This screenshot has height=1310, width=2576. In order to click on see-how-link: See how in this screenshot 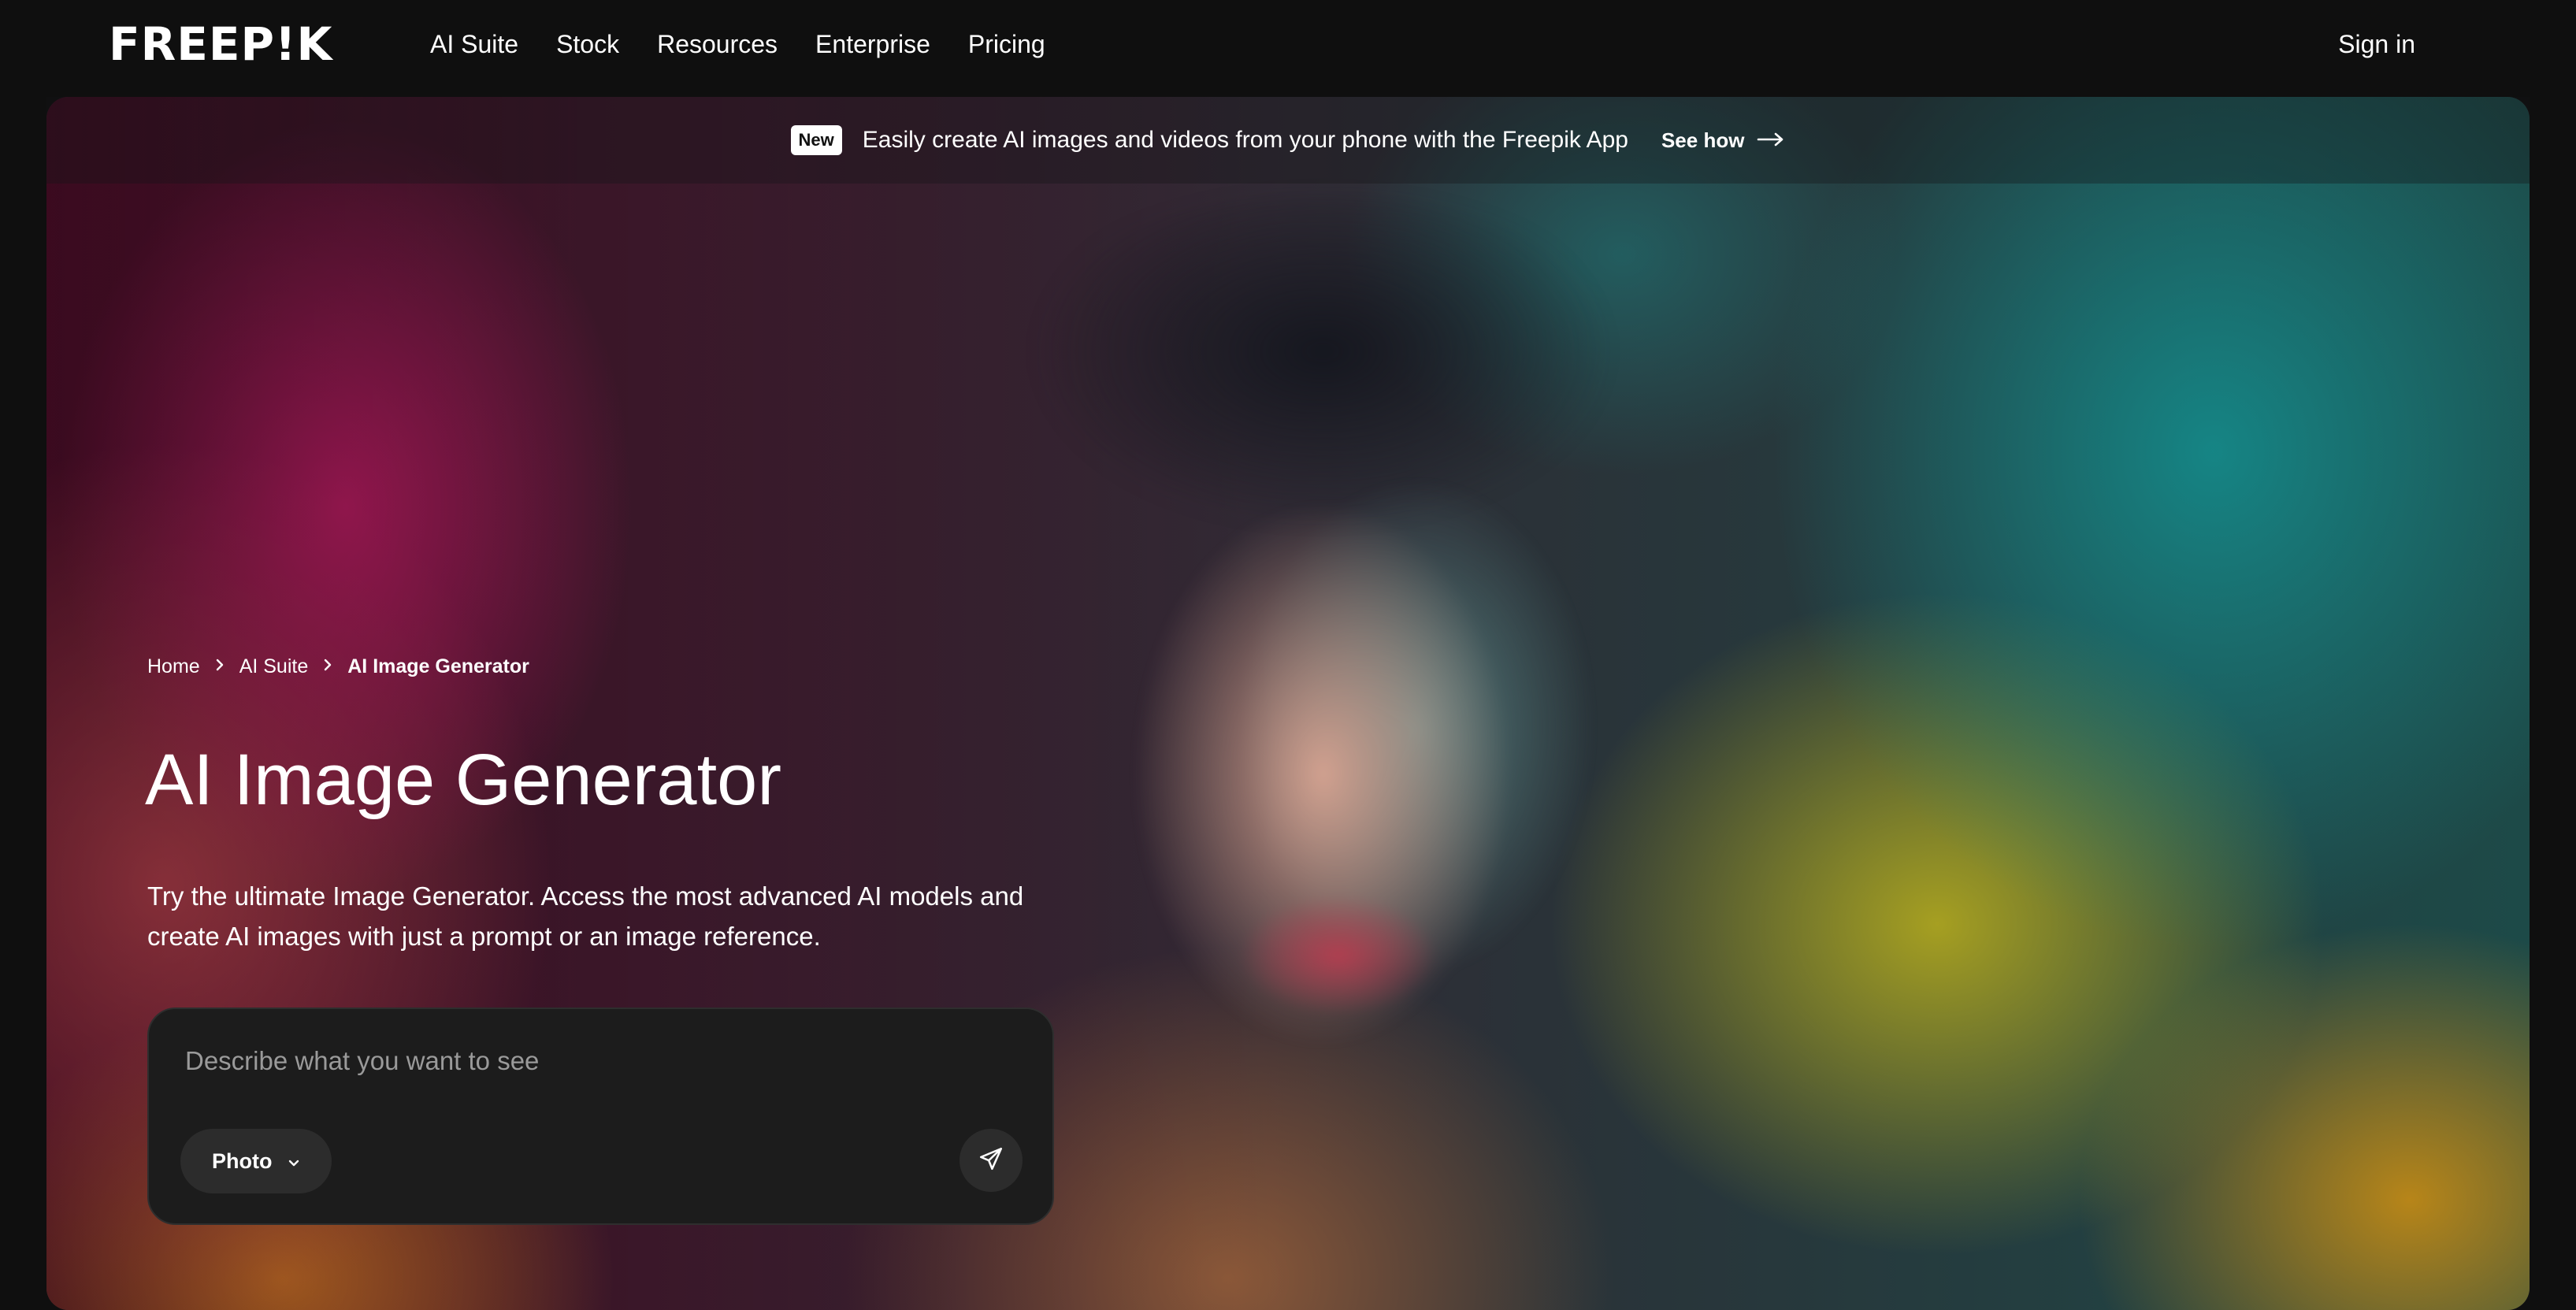, I will do `click(1723, 140)`.